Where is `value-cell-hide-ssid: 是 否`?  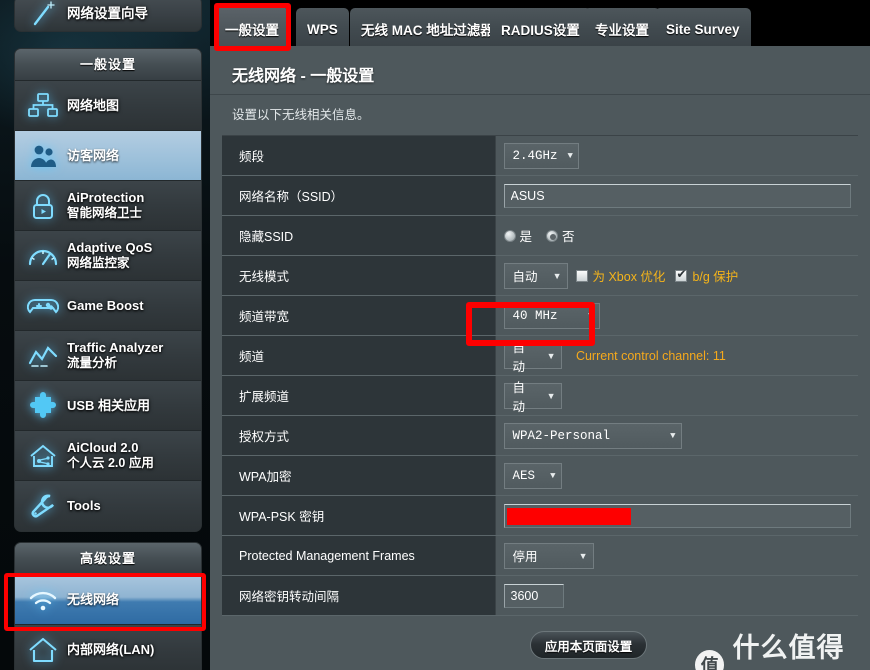 value-cell-hide-ssid: 是 否 is located at coordinates (676, 235).